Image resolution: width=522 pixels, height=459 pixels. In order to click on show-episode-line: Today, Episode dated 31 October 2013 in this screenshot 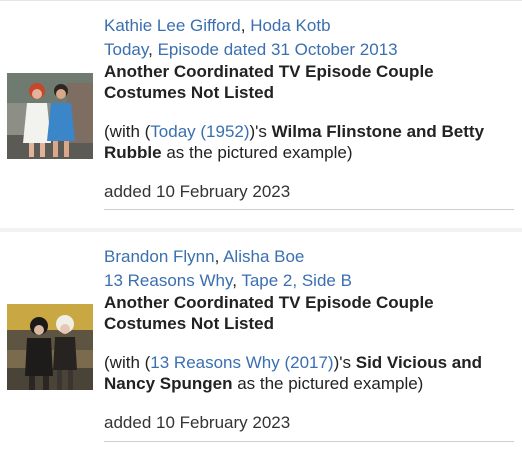, I will do `click(309, 49)`.